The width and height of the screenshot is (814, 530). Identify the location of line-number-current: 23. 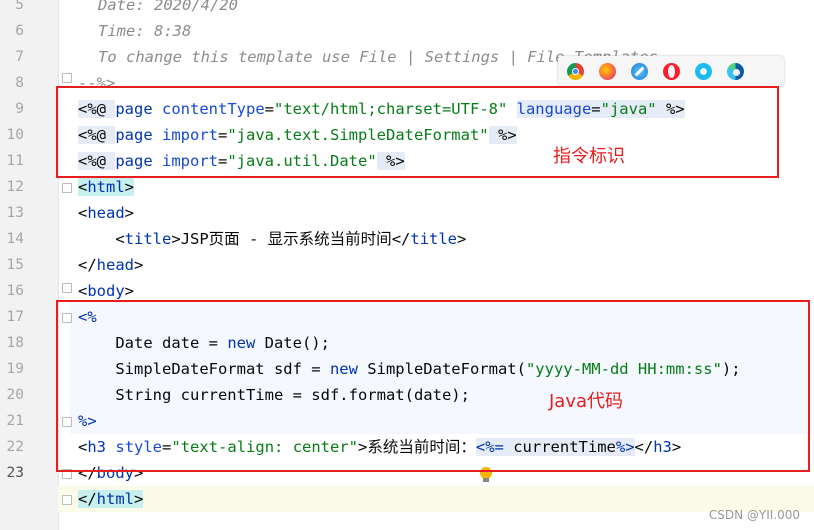
(15, 473).